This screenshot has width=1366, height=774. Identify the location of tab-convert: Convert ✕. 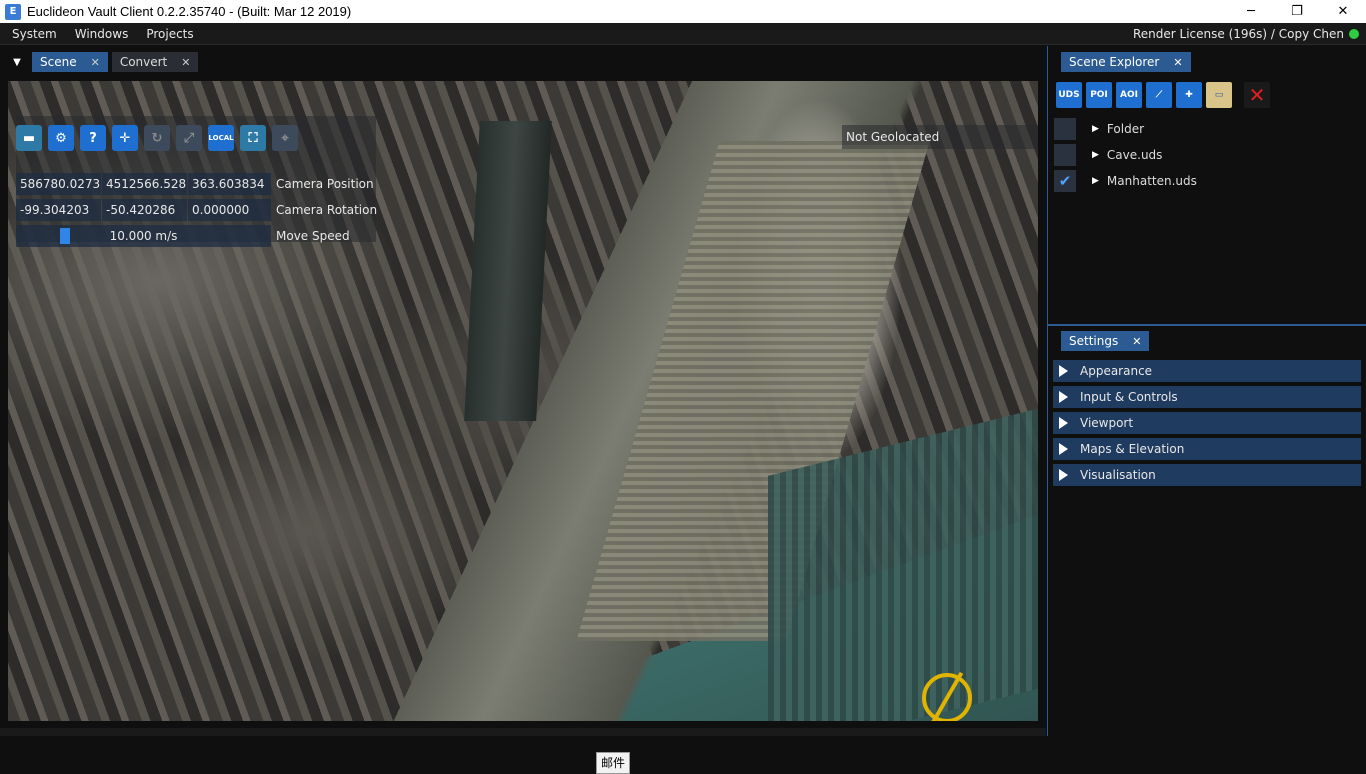
(155, 62).